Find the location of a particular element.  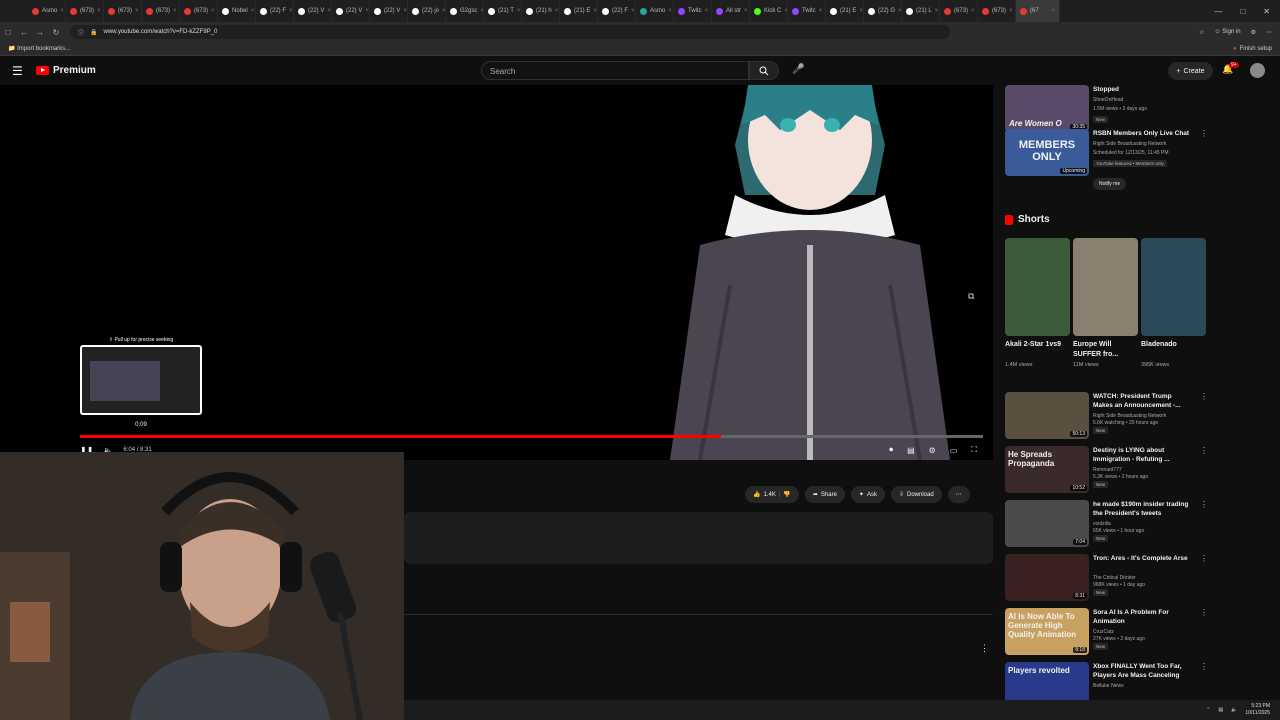

miniplayer-icon: ⧉ is located at coordinates (971, 296).